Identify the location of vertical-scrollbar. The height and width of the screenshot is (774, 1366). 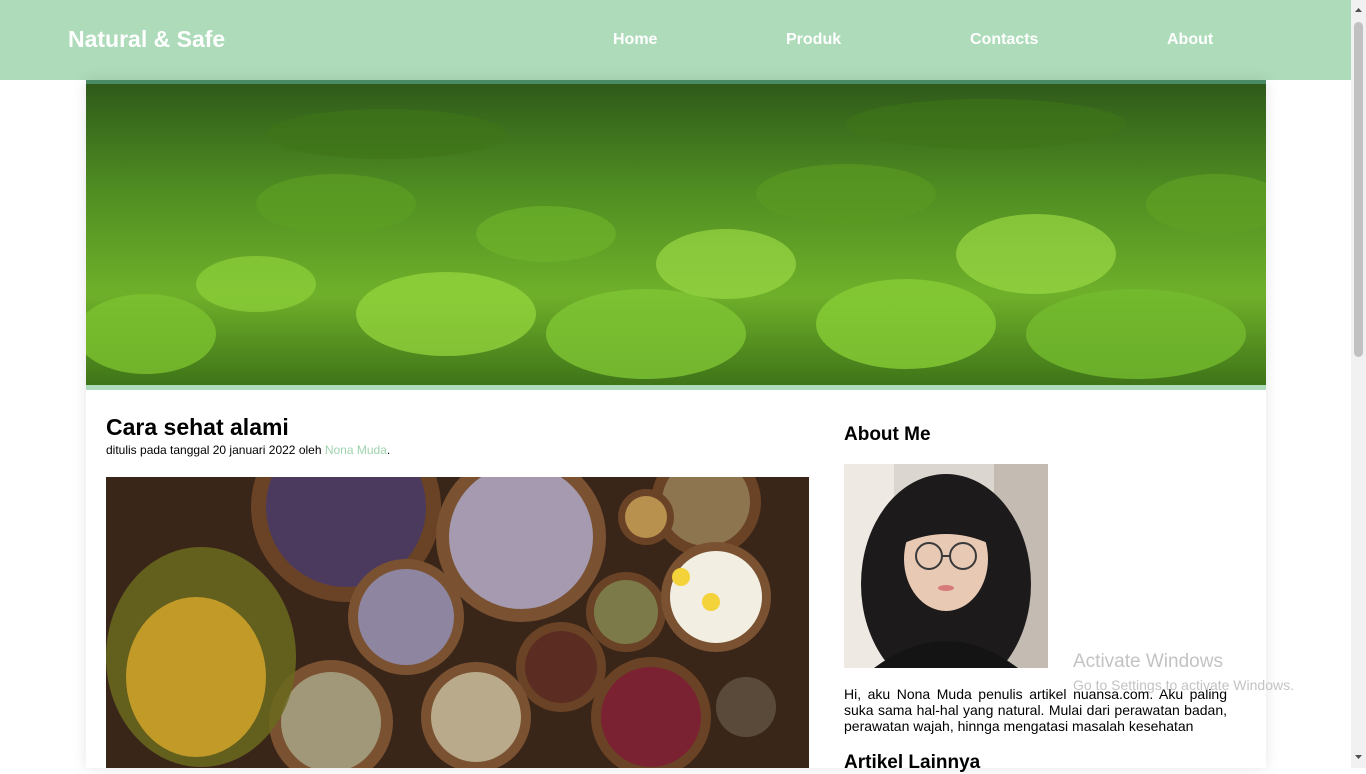
(1358, 384).